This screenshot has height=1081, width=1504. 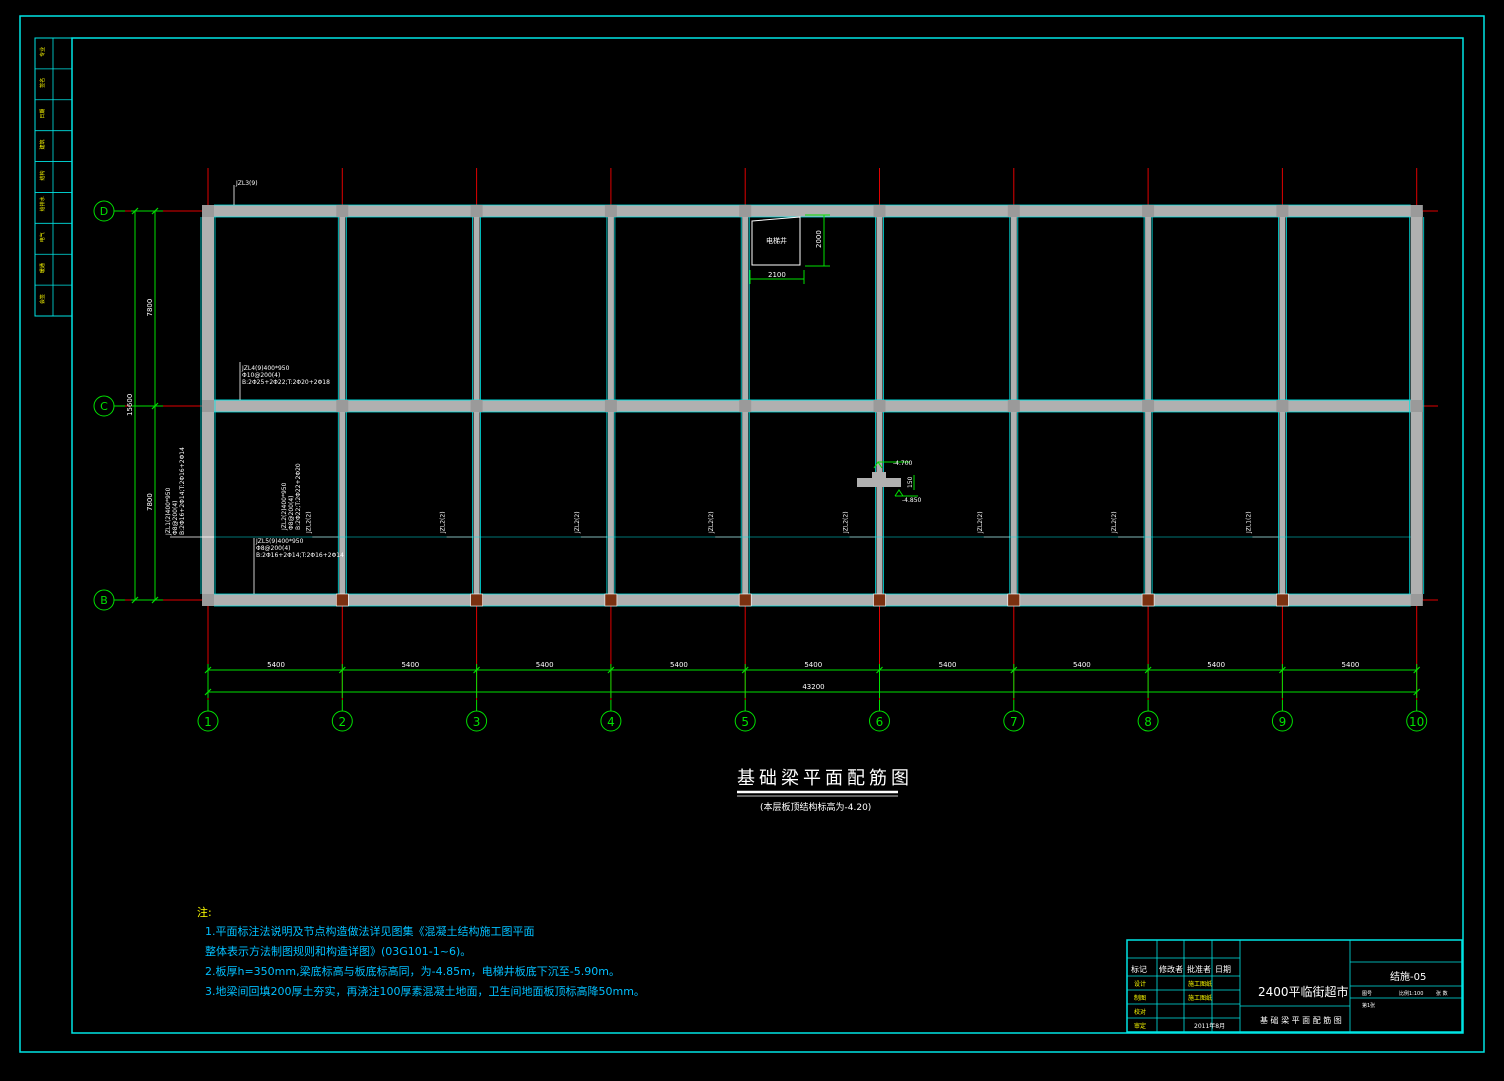 What do you see at coordinates (1140, 1026) in the screenshot?
I see `tb-role-3: 审定` at bounding box center [1140, 1026].